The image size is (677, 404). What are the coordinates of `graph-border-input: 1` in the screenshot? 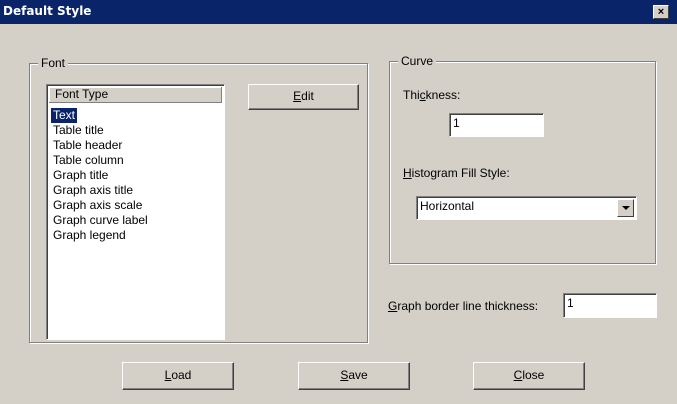 It's located at (610, 305).